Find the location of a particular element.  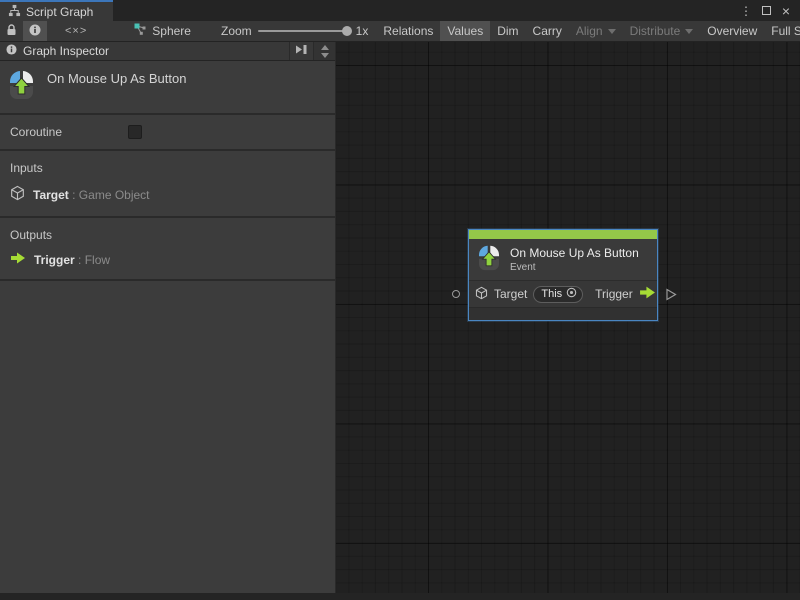

code-view-button: <×> is located at coordinates (76, 31).